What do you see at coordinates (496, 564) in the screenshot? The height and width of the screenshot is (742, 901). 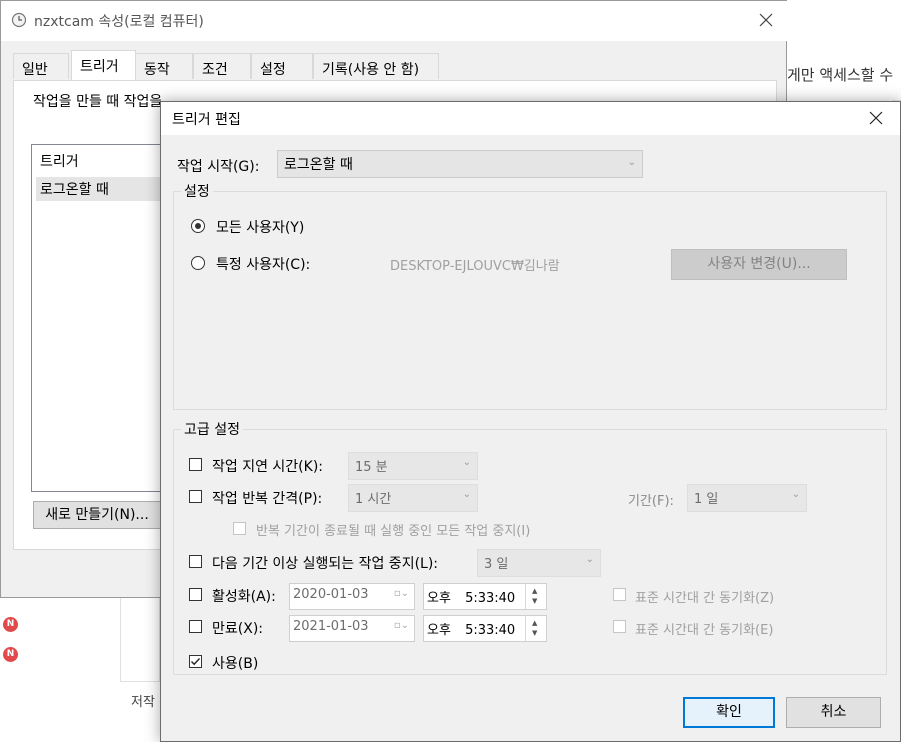 I see `stop-longer-value: 3 일` at bounding box center [496, 564].